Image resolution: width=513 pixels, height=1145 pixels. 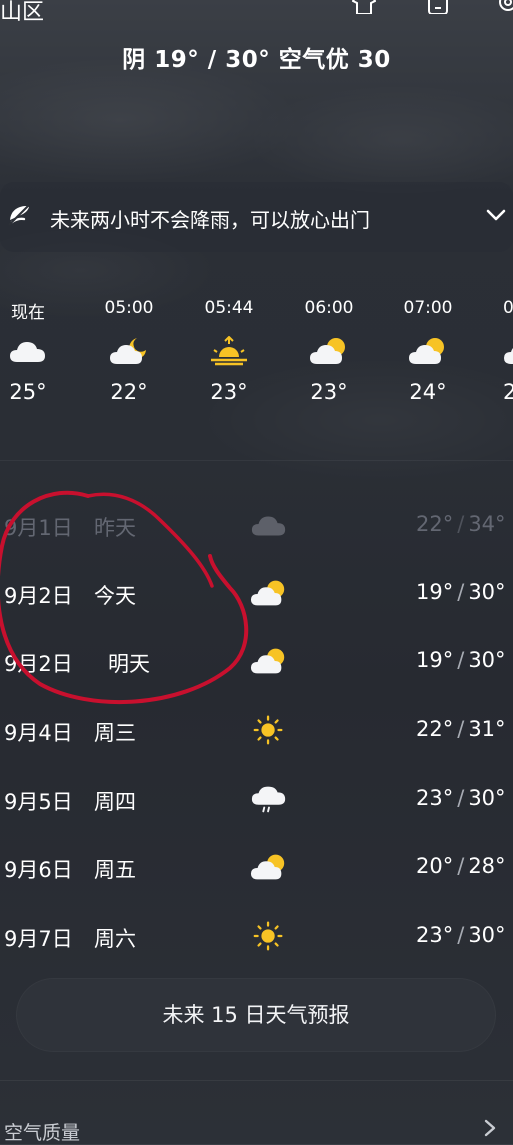 I want to click on rain-forecast-text: 未来两小时不会降雨，可以放心出门, so click(x=210, y=220).